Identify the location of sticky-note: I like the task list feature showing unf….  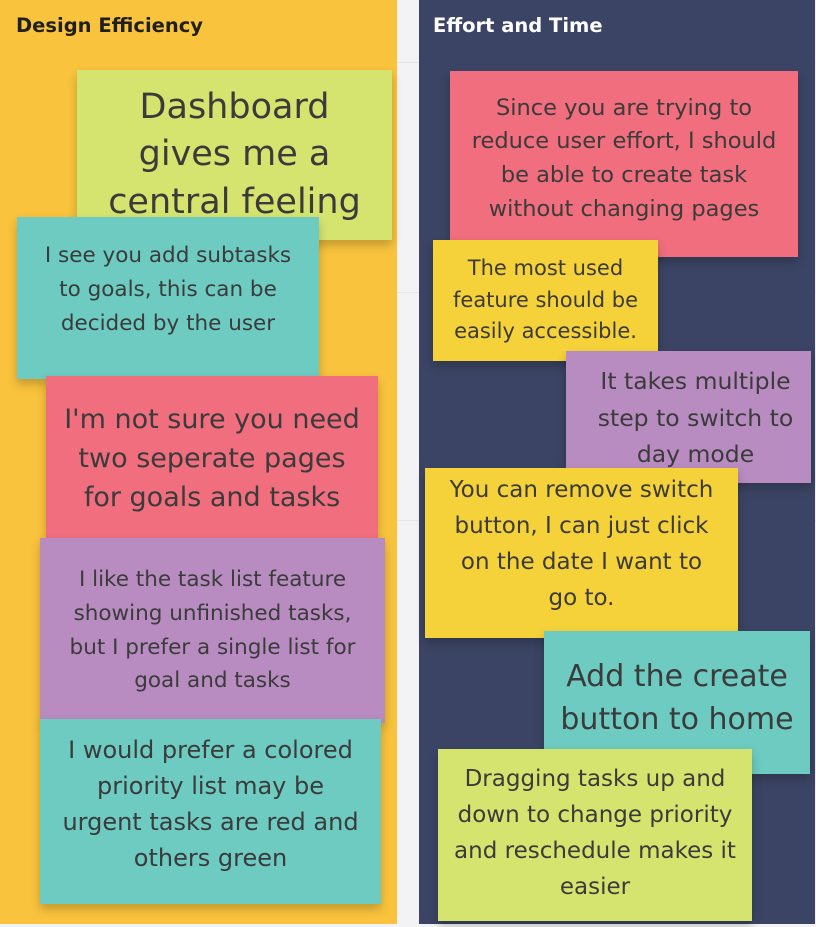
(212, 630).